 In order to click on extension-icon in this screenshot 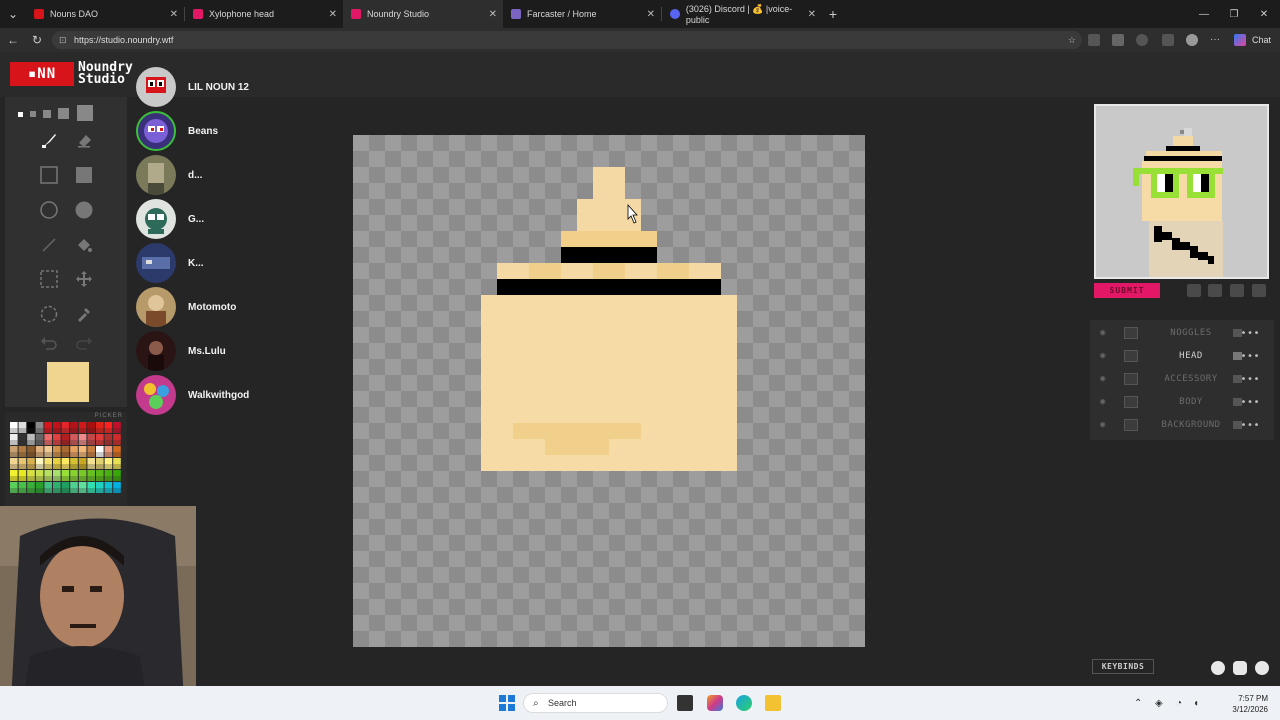, I will do `click(1094, 40)`.